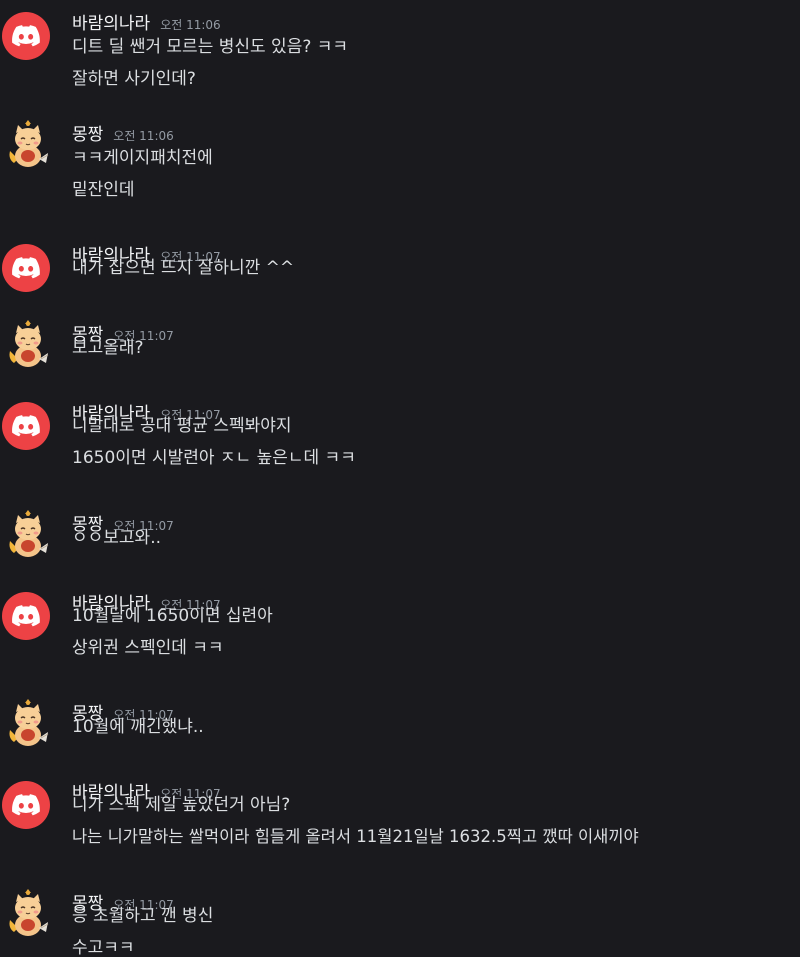 This screenshot has height=957, width=800. Describe the element at coordinates (142, 158) in the screenshot. I see `message-text: ㅋㅋ게이지패치전에` at that location.